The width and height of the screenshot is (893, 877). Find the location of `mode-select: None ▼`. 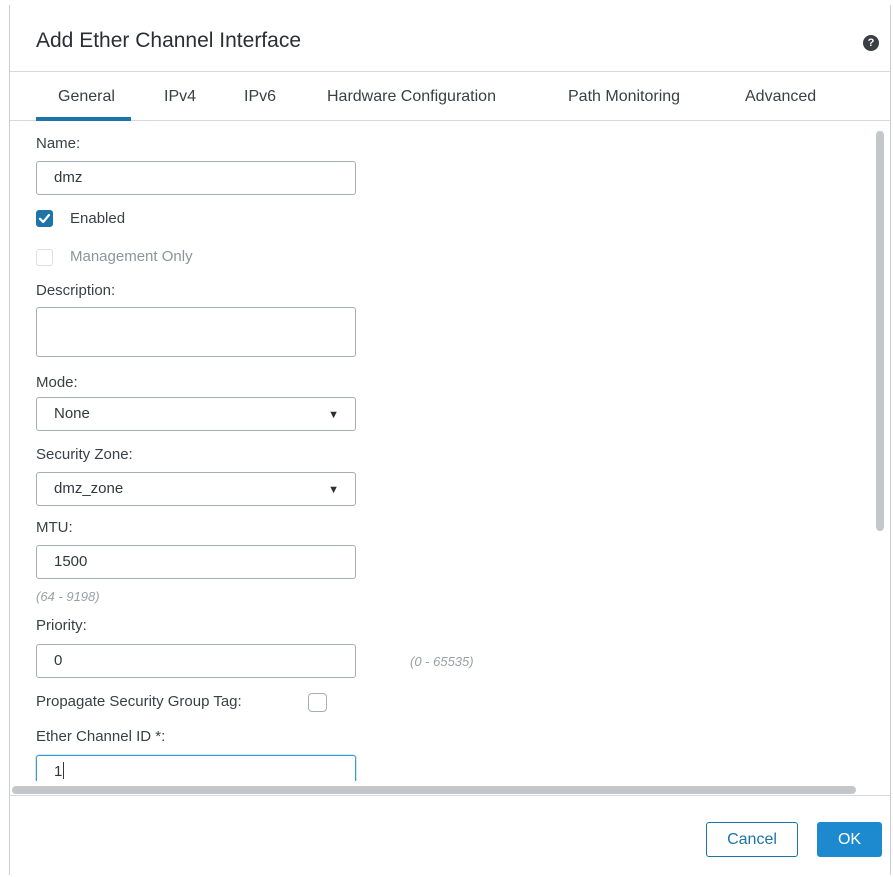

mode-select: None ▼ is located at coordinates (196, 414).